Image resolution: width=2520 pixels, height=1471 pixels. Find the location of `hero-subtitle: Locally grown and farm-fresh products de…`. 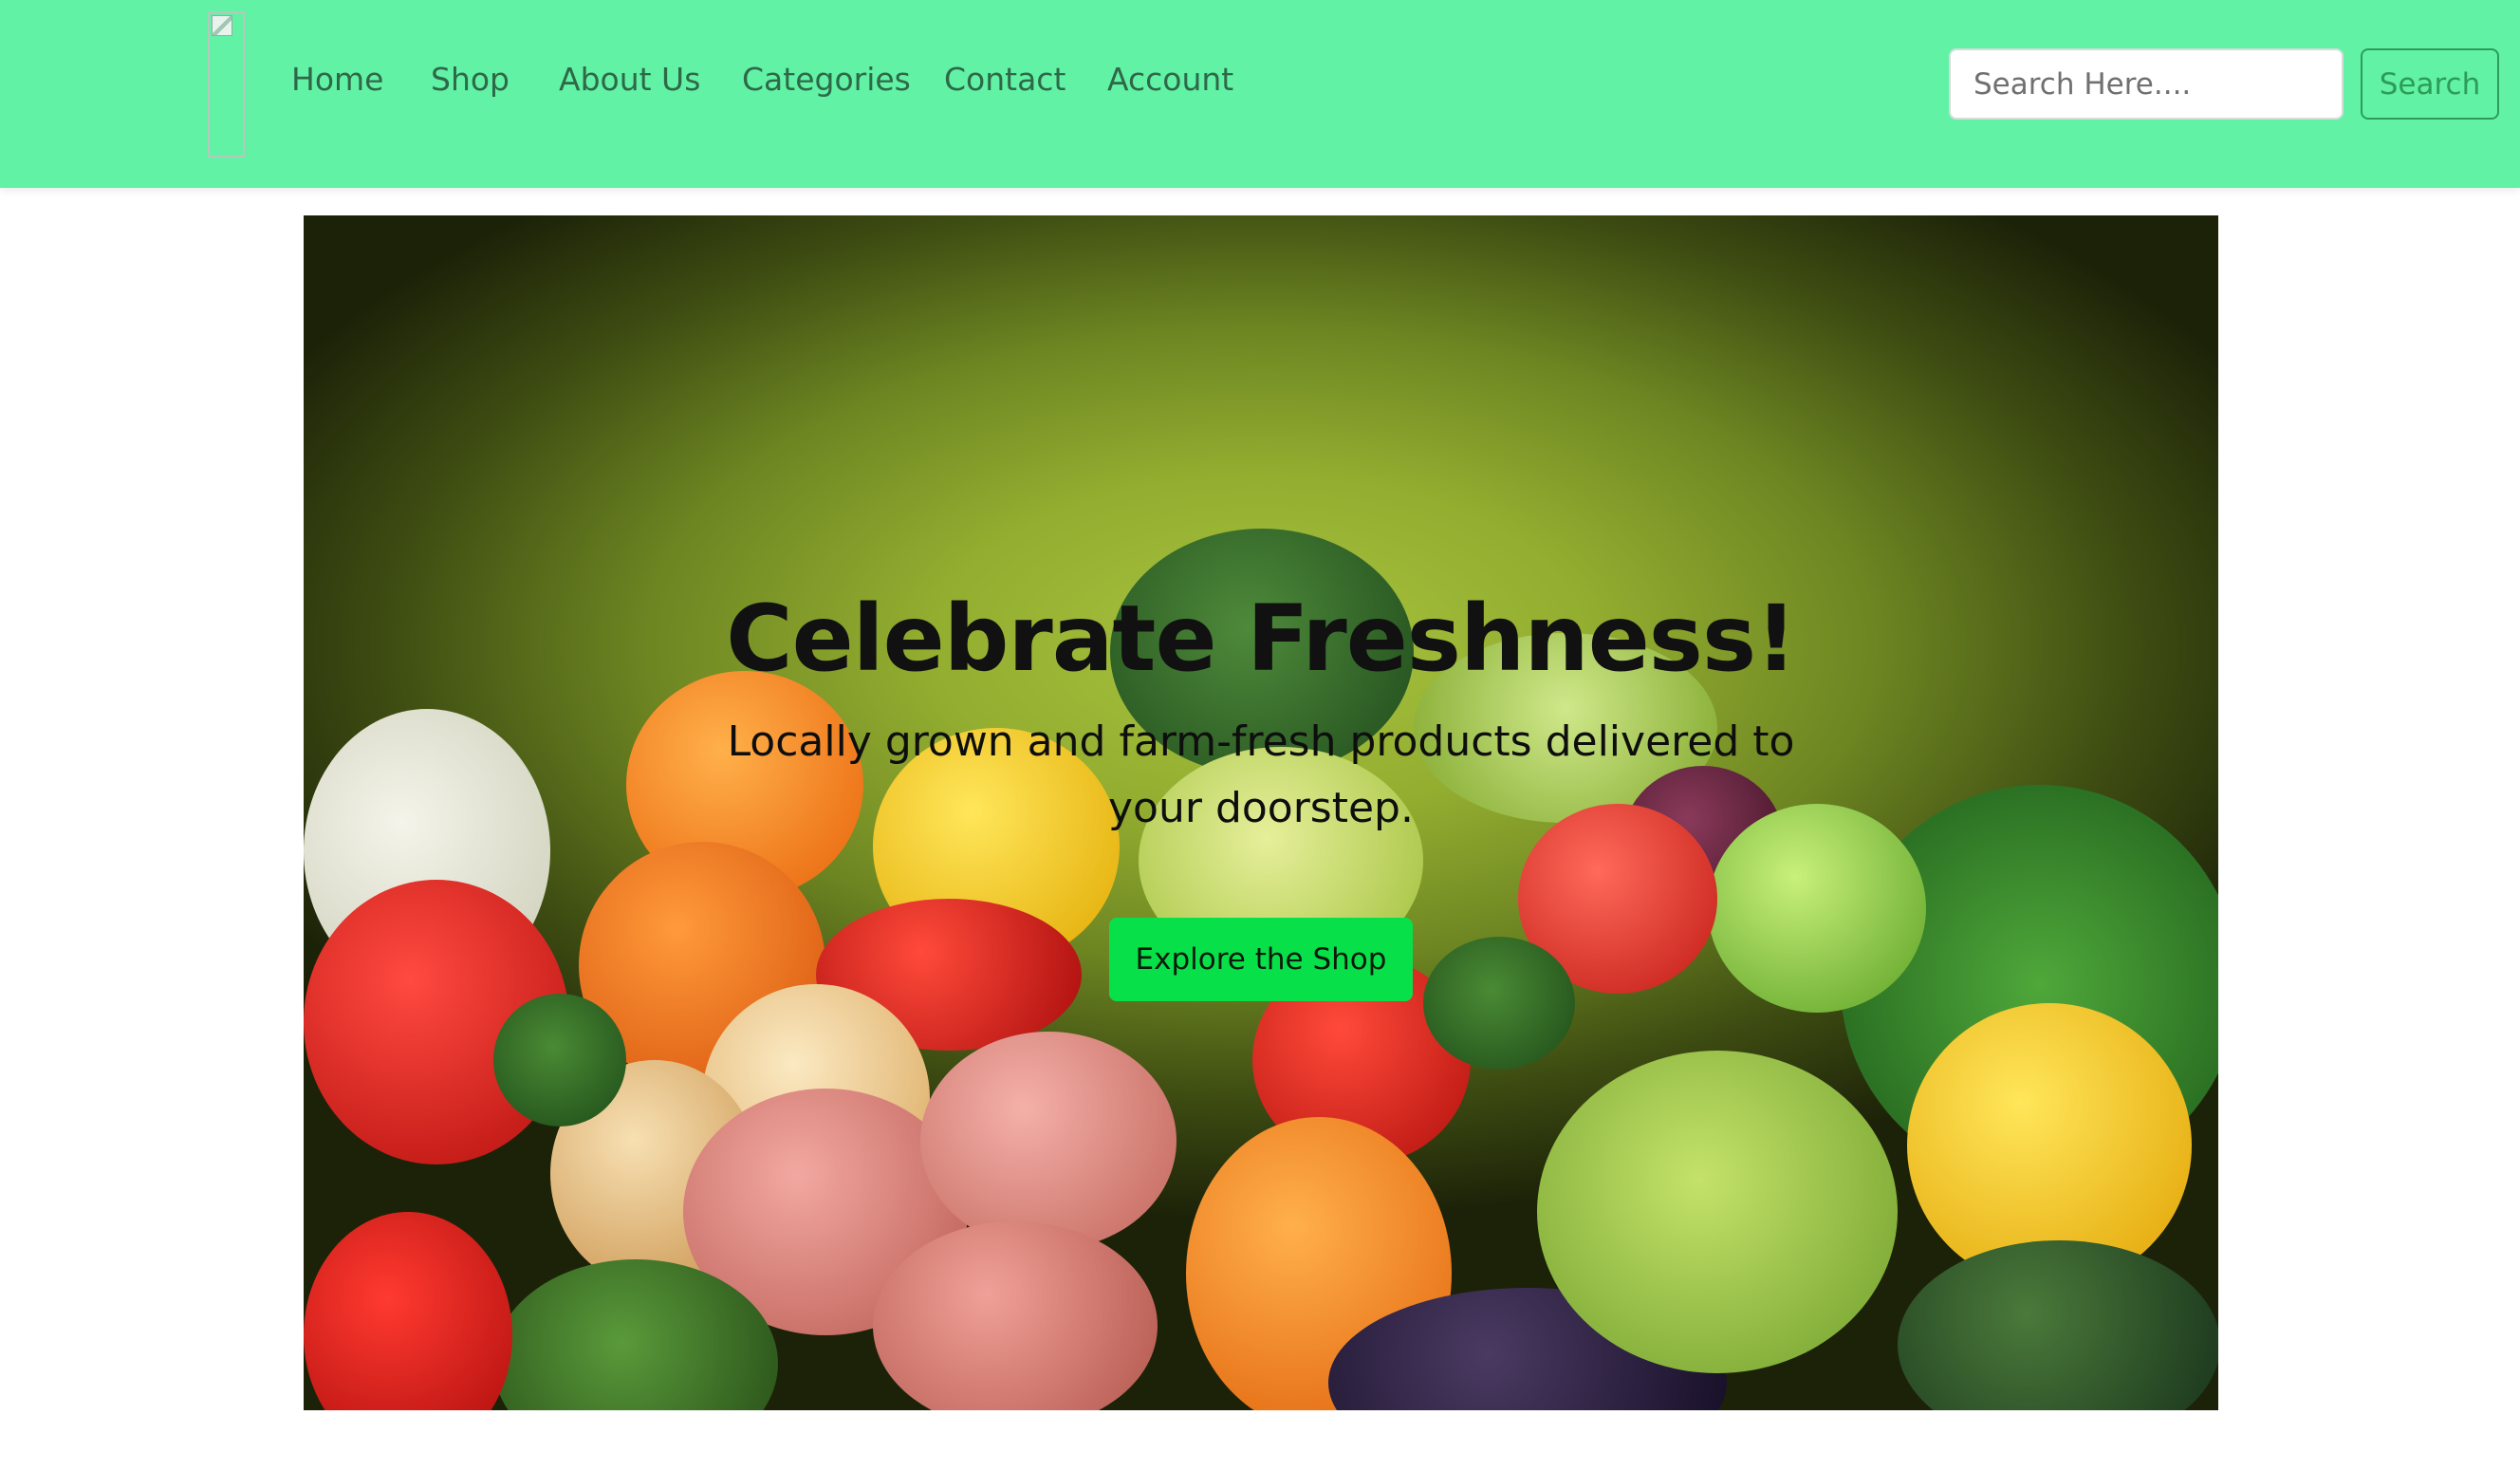

hero-subtitle: Locally grown and farm-fresh products de… is located at coordinates (1261, 774).